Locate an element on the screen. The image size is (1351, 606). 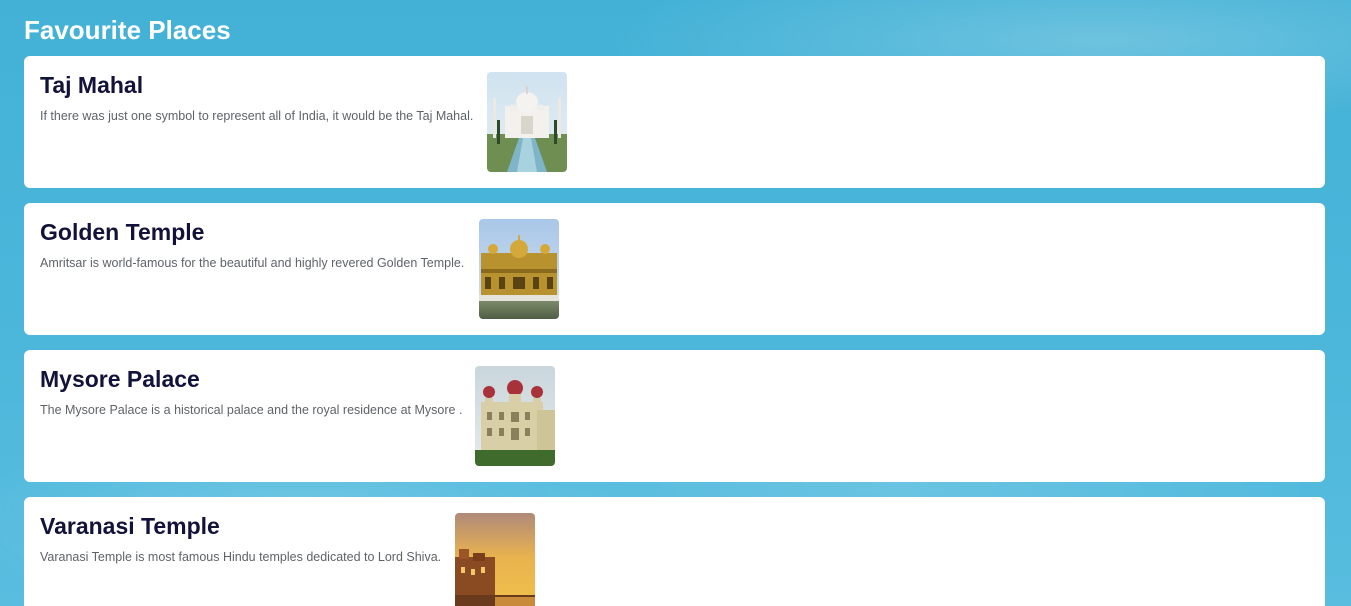
page-title: Favourite Places is located at coordinates (127, 30).